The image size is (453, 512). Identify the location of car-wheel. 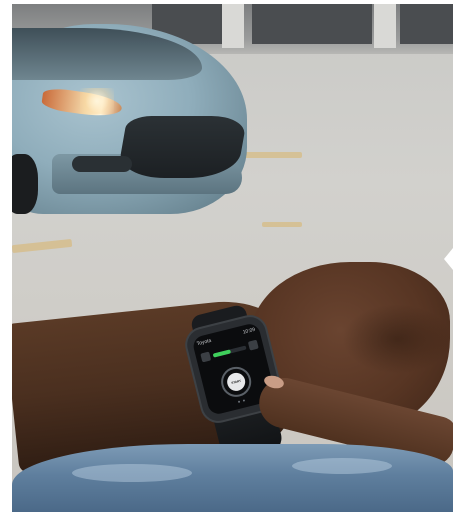
(25, 184).